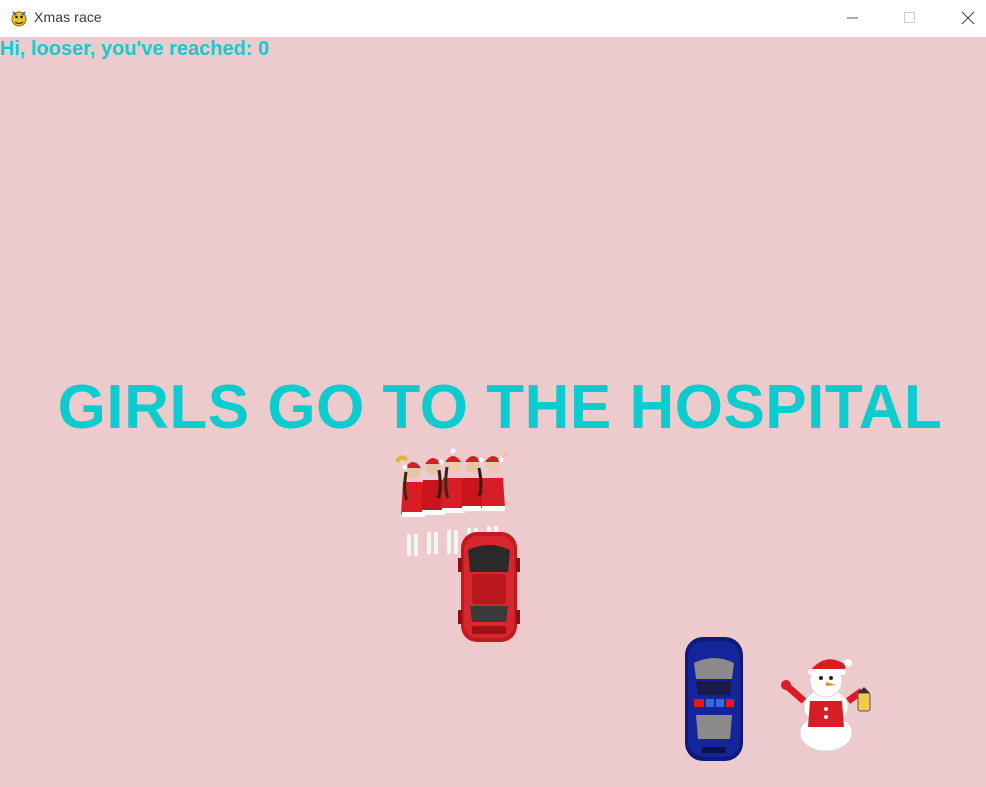  Describe the element at coordinates (68, 17) in the screenshot. I see `window-title: Xmas race` at that location.